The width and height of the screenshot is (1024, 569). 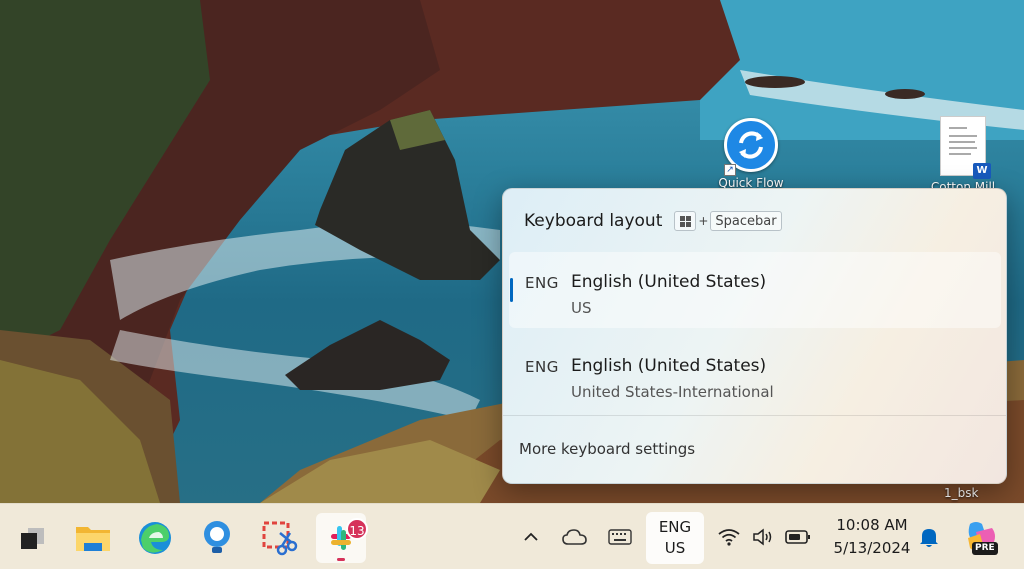 I want to click on snipping-tool-icon, so click(x=280, y=538).